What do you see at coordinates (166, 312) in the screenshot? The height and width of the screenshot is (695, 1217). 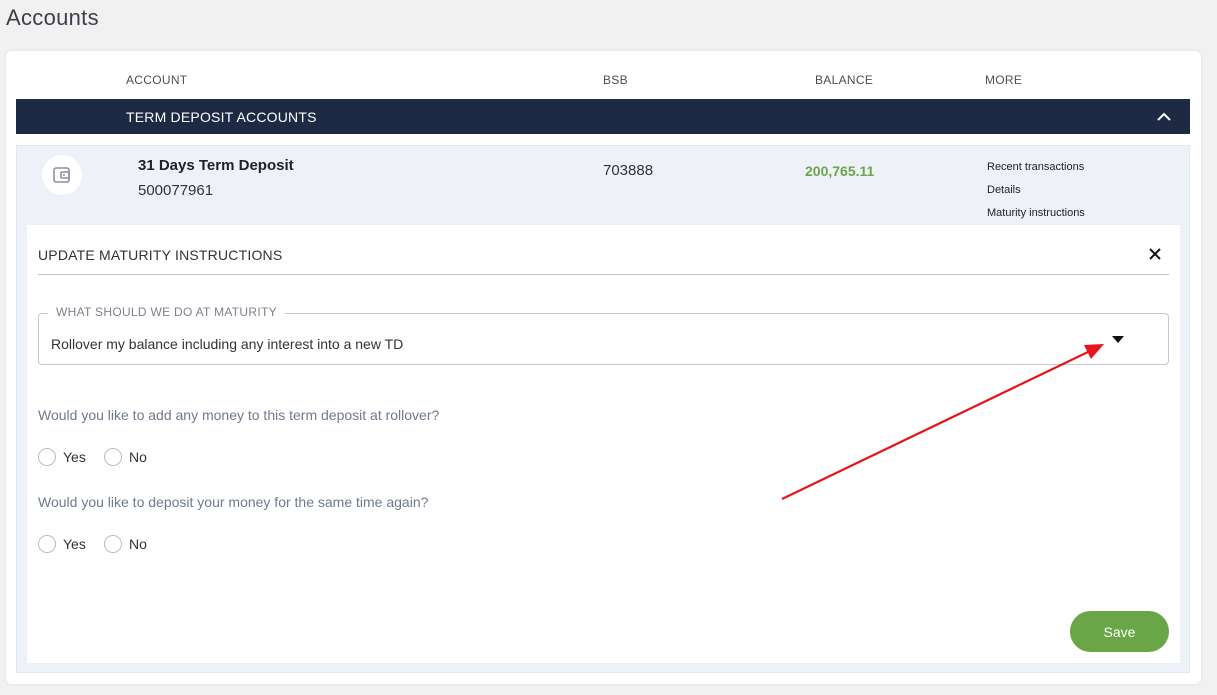 I see `select-label: WHAT SHOULD WE DO AT MATURITY` at bounding box center [166, 312].